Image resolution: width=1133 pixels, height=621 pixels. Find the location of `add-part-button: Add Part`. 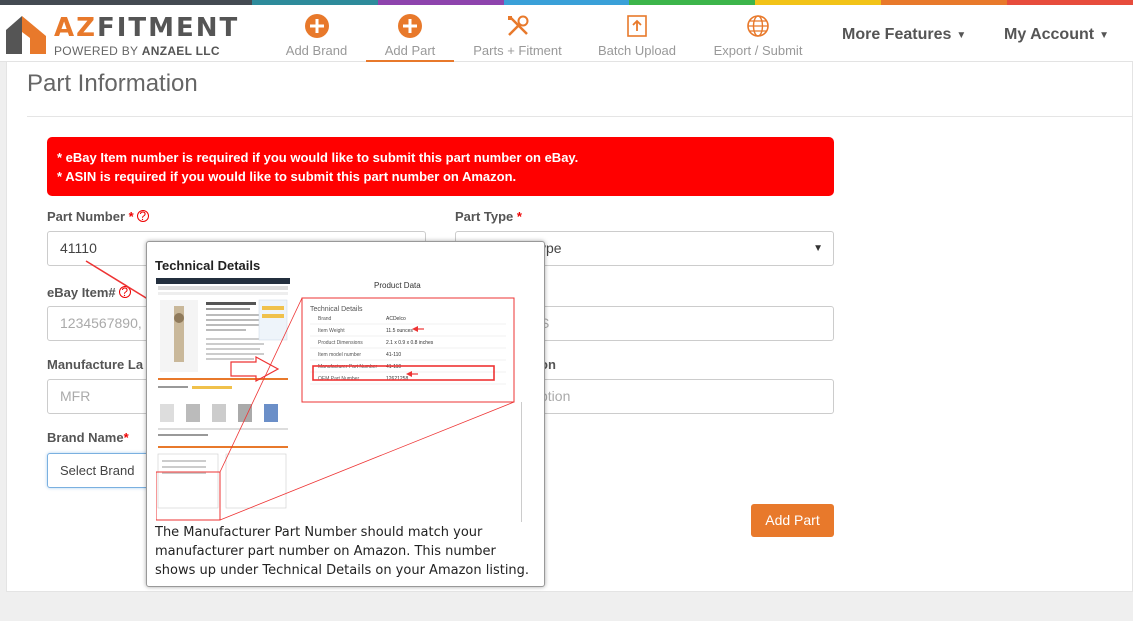

add-part-button: Add Part is located at coordinates (792, 520).